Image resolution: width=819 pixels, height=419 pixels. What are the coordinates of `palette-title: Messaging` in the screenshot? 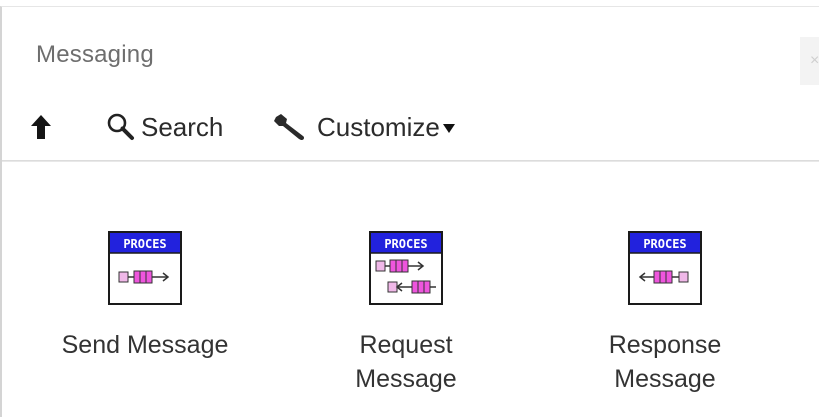 It's located at (95, 54).